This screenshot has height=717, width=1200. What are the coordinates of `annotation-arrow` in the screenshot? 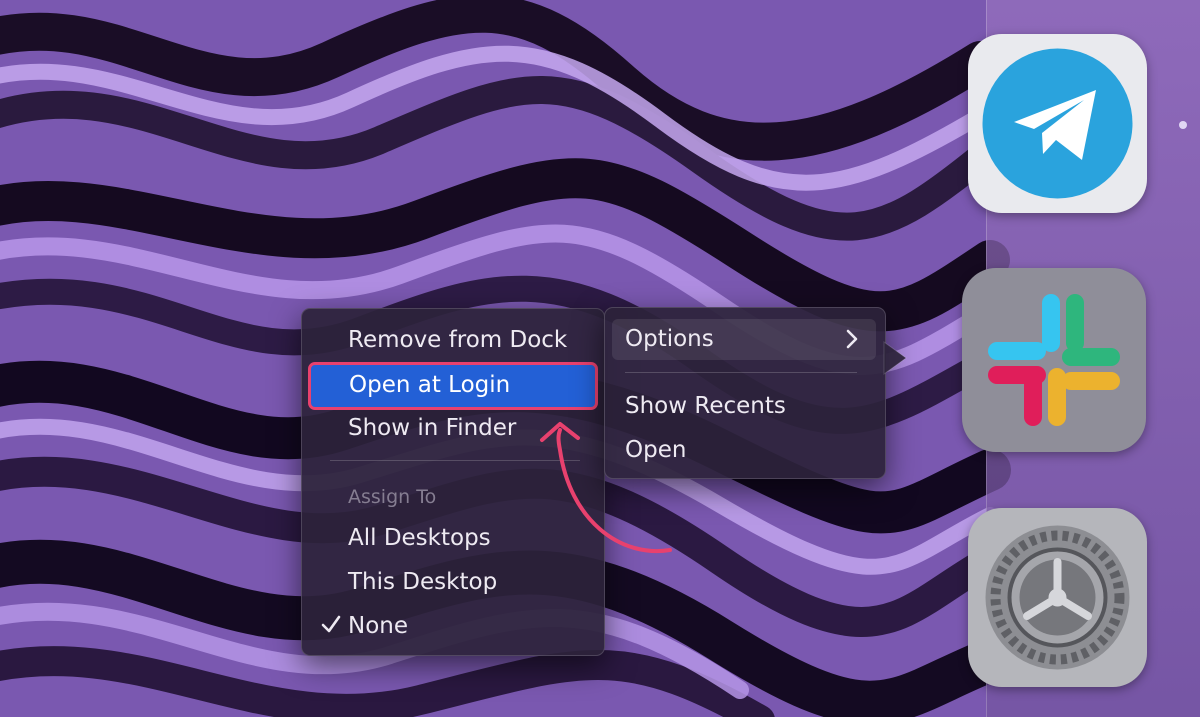 It's located at (606, 488).